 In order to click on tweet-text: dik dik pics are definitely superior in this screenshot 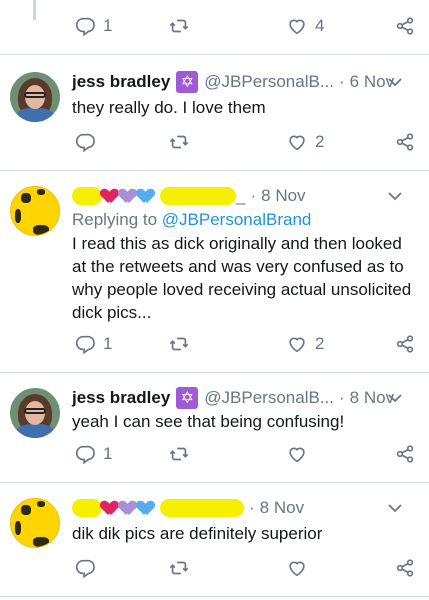, I will do `click(197, 533)`.